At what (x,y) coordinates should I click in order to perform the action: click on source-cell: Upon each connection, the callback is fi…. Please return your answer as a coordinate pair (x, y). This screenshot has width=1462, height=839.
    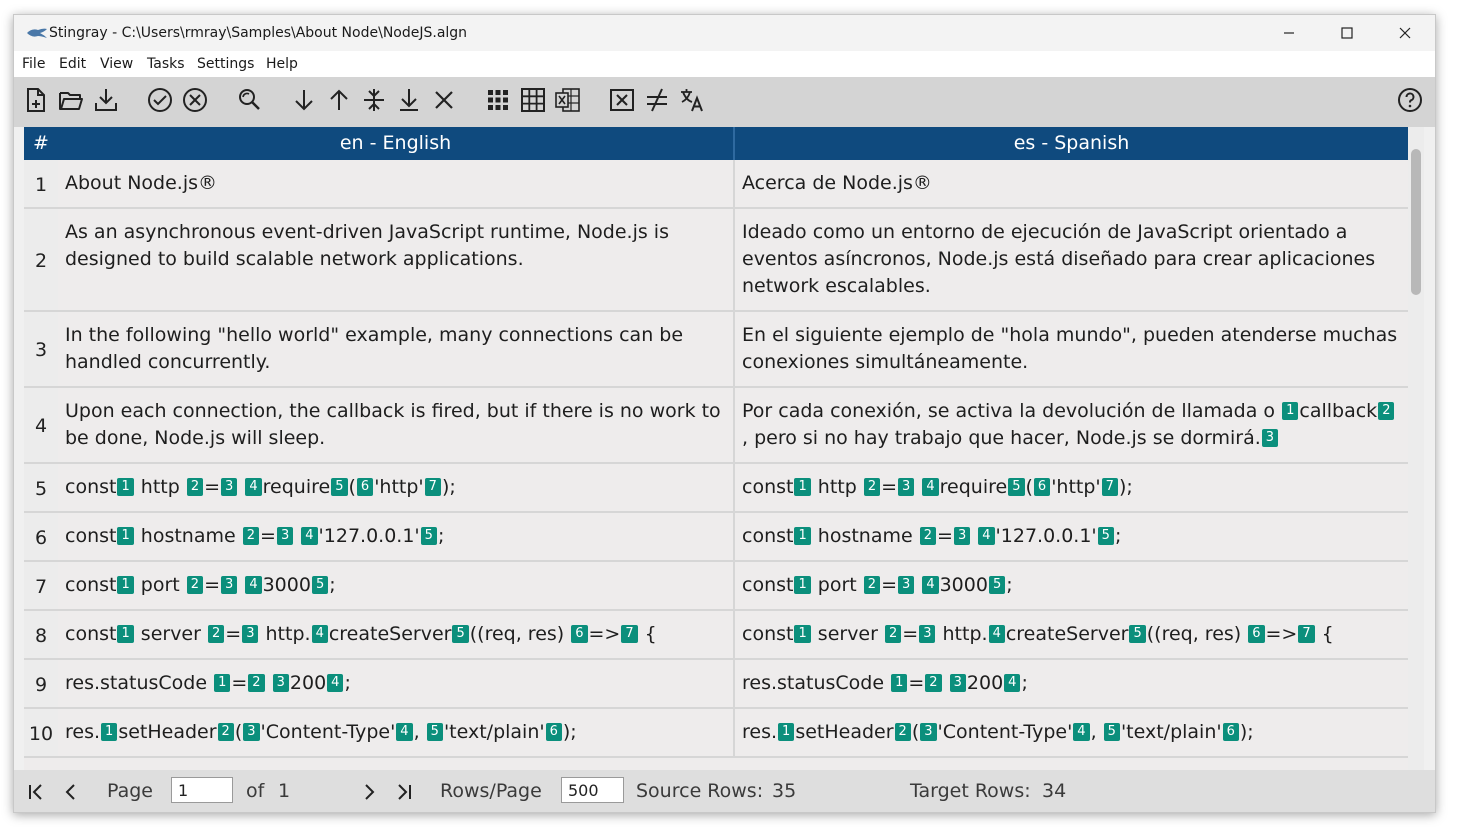
    Looking at the image, I should click on (395, 426).